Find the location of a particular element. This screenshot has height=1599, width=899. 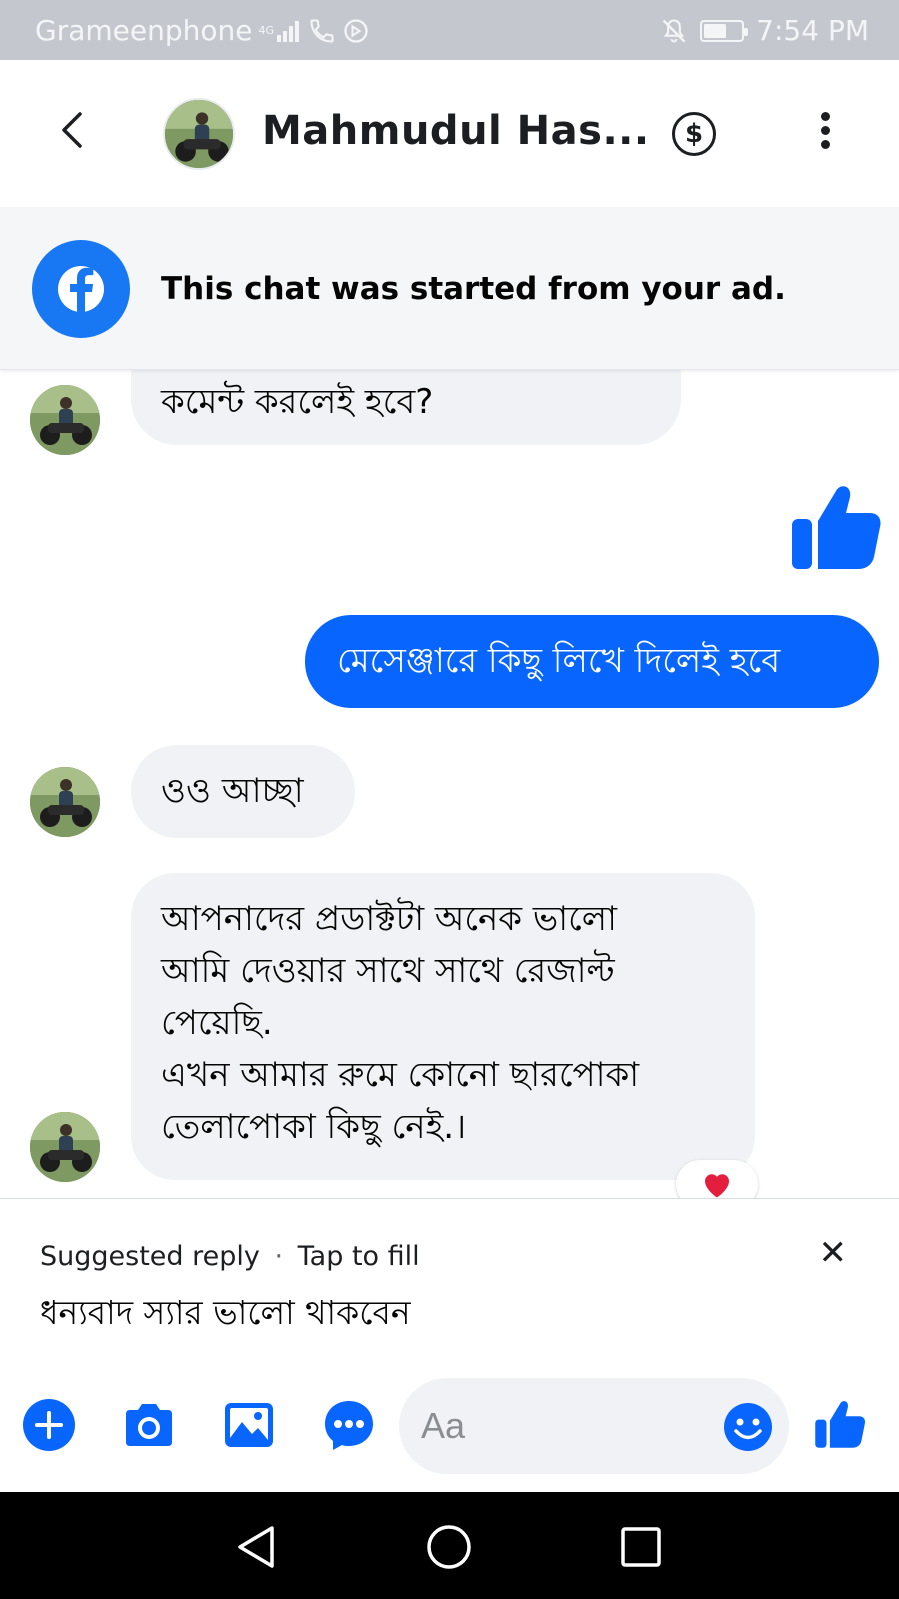

message-line: এখন আমার রুমে কোনো ছারপোকা is located at coordinates (400, 1075).